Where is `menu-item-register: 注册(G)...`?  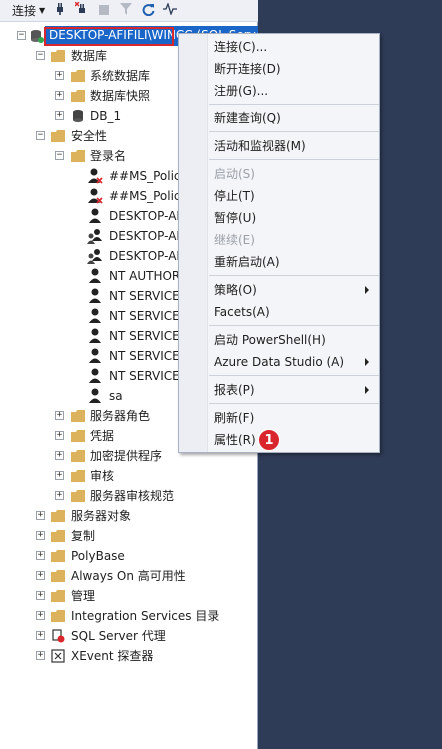 menu-item-register: 注册(G)... is located at coordinates (279, 91).